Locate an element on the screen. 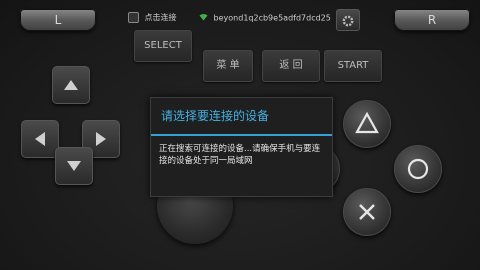 The image size is (480, 270). start-button-label: START is located at coordinates (353, 65).